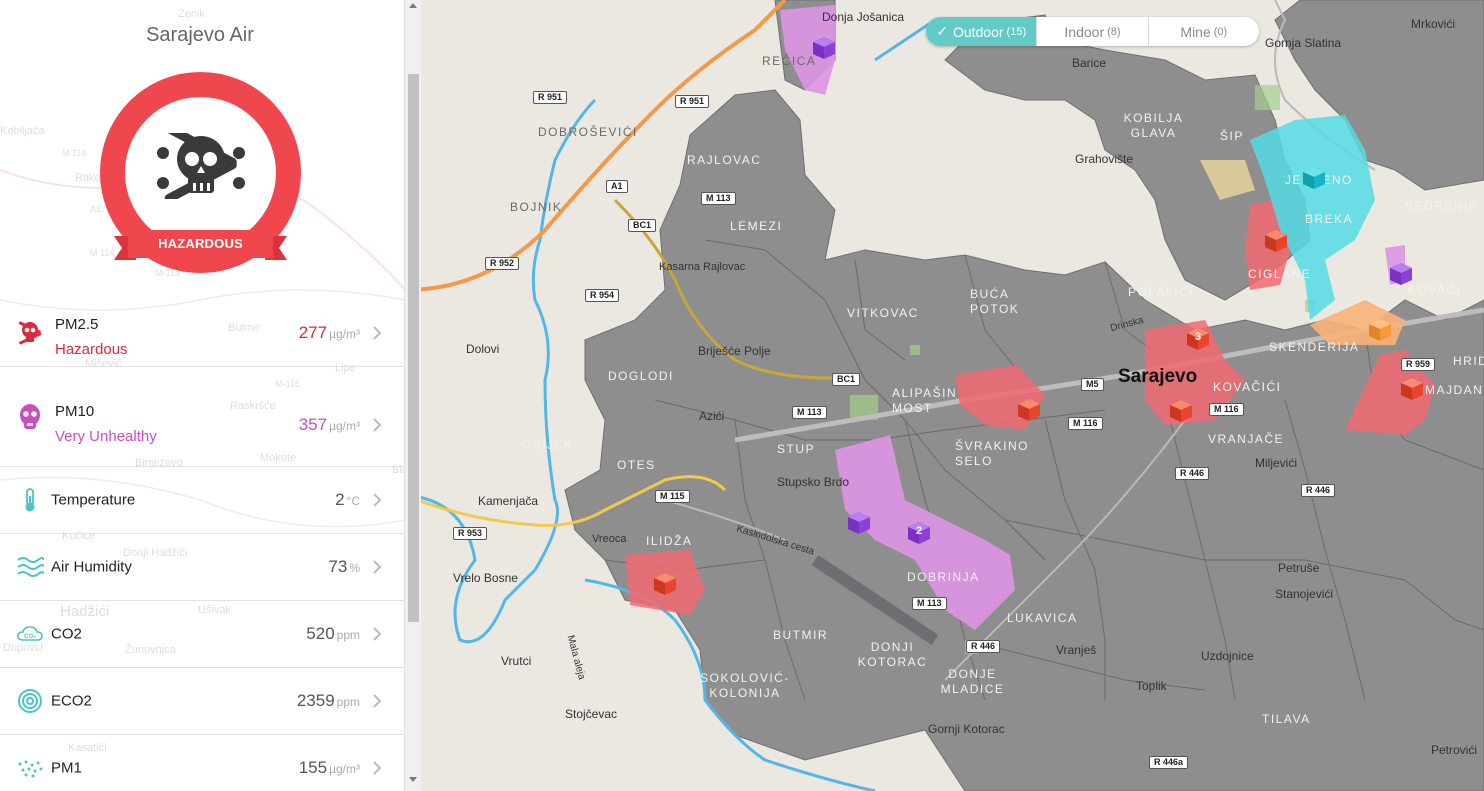  I want to click on metric-unit: ppm, so click(348, 635).